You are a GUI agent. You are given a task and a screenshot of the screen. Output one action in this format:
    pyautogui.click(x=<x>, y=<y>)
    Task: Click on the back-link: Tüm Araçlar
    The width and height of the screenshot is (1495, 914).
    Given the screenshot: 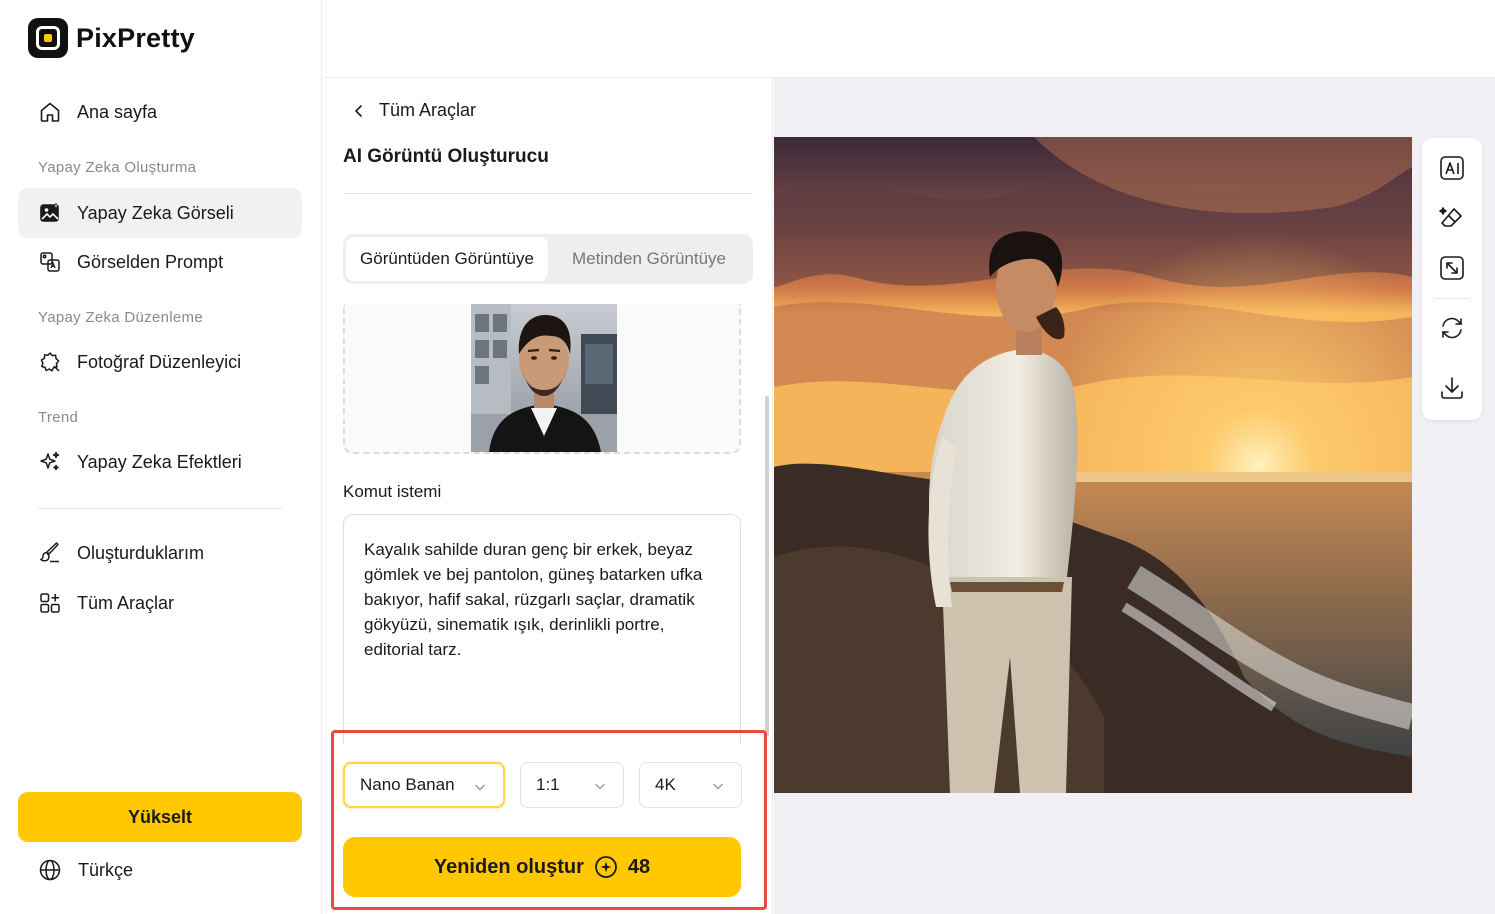 What is the action you would take?
    pyautogui.click(x=413, y=110)
    